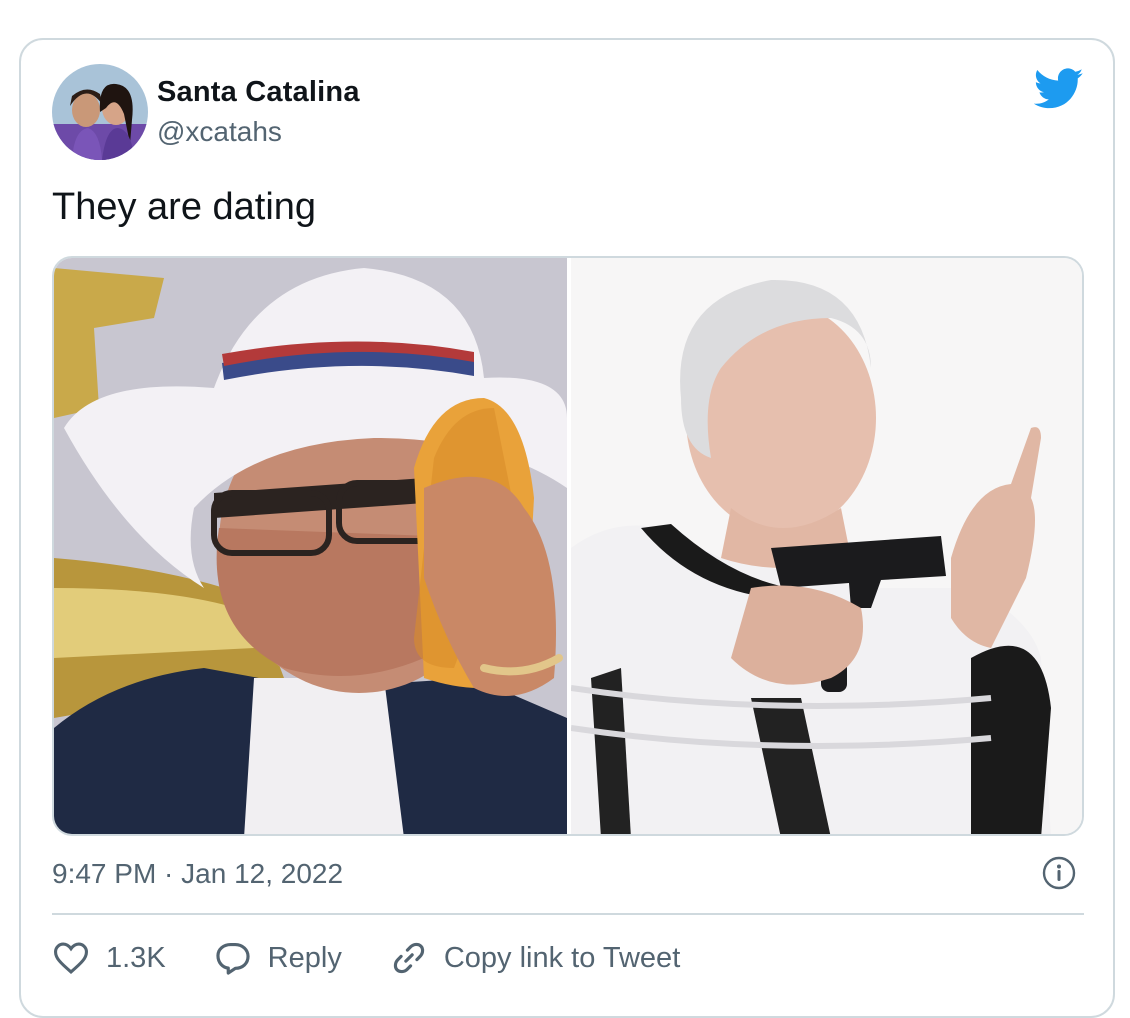 This screenshot has width=1130, height=1018. I want to click on like-count: 1.3K, so click(136, 957).